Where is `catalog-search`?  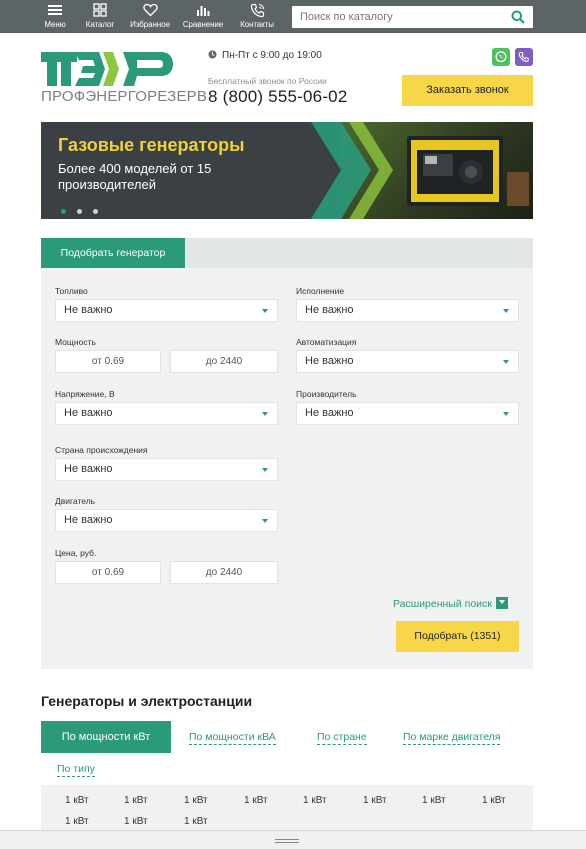
catalog-search is located at coordinates (412, 17).